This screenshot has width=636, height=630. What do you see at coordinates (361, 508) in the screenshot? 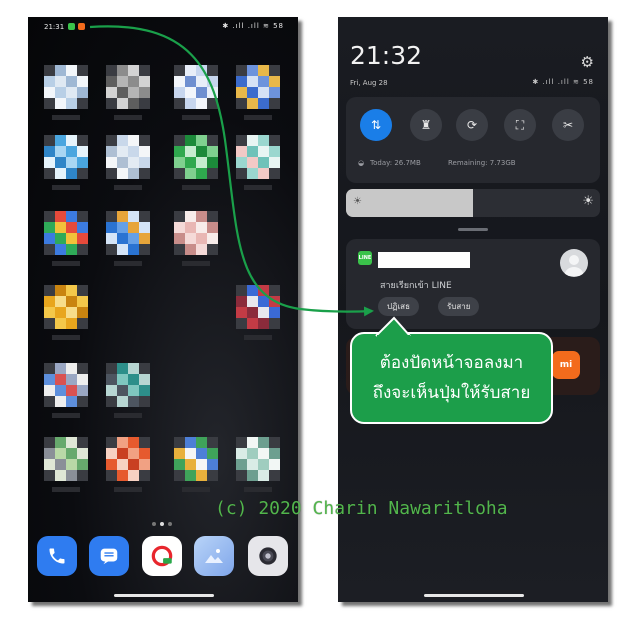
I see `copyright-watermark: (c) 2020 Charin Nawaritloha` at bounding box center [361, 508].